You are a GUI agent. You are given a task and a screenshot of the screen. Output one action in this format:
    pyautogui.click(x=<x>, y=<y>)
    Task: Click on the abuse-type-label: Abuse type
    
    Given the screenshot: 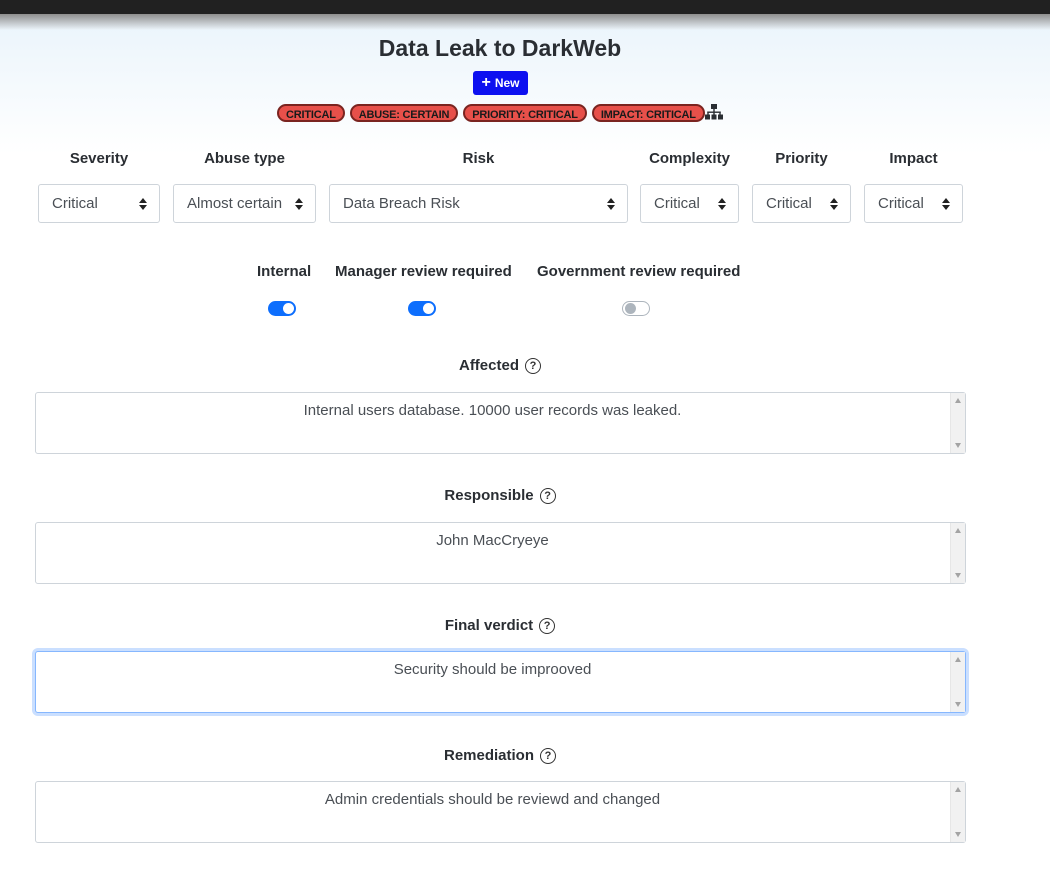 What is the action you would take?
    pyautogui.click(x=244, y=158)
    